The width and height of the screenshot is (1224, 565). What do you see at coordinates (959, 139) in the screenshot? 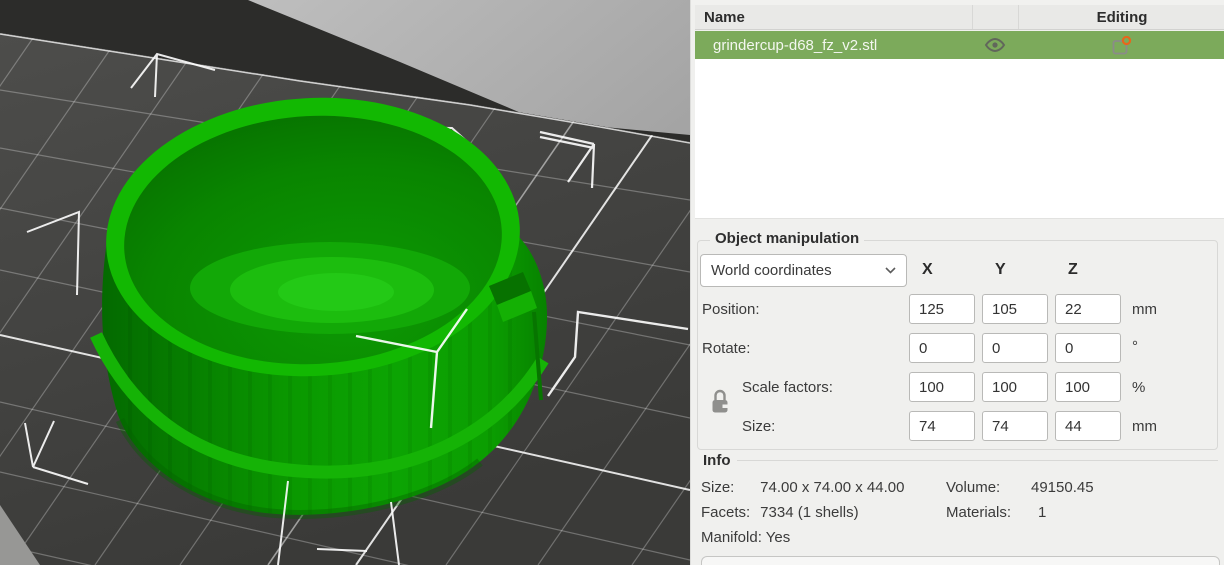
I see `object-list-empty-area` at bounding box center [959, 139].